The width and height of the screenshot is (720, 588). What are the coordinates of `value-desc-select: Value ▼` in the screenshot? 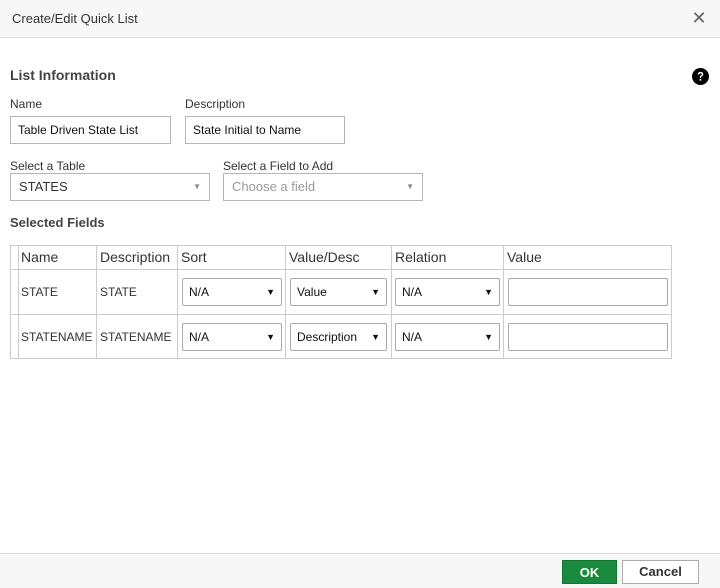 It's located at (338, 292).